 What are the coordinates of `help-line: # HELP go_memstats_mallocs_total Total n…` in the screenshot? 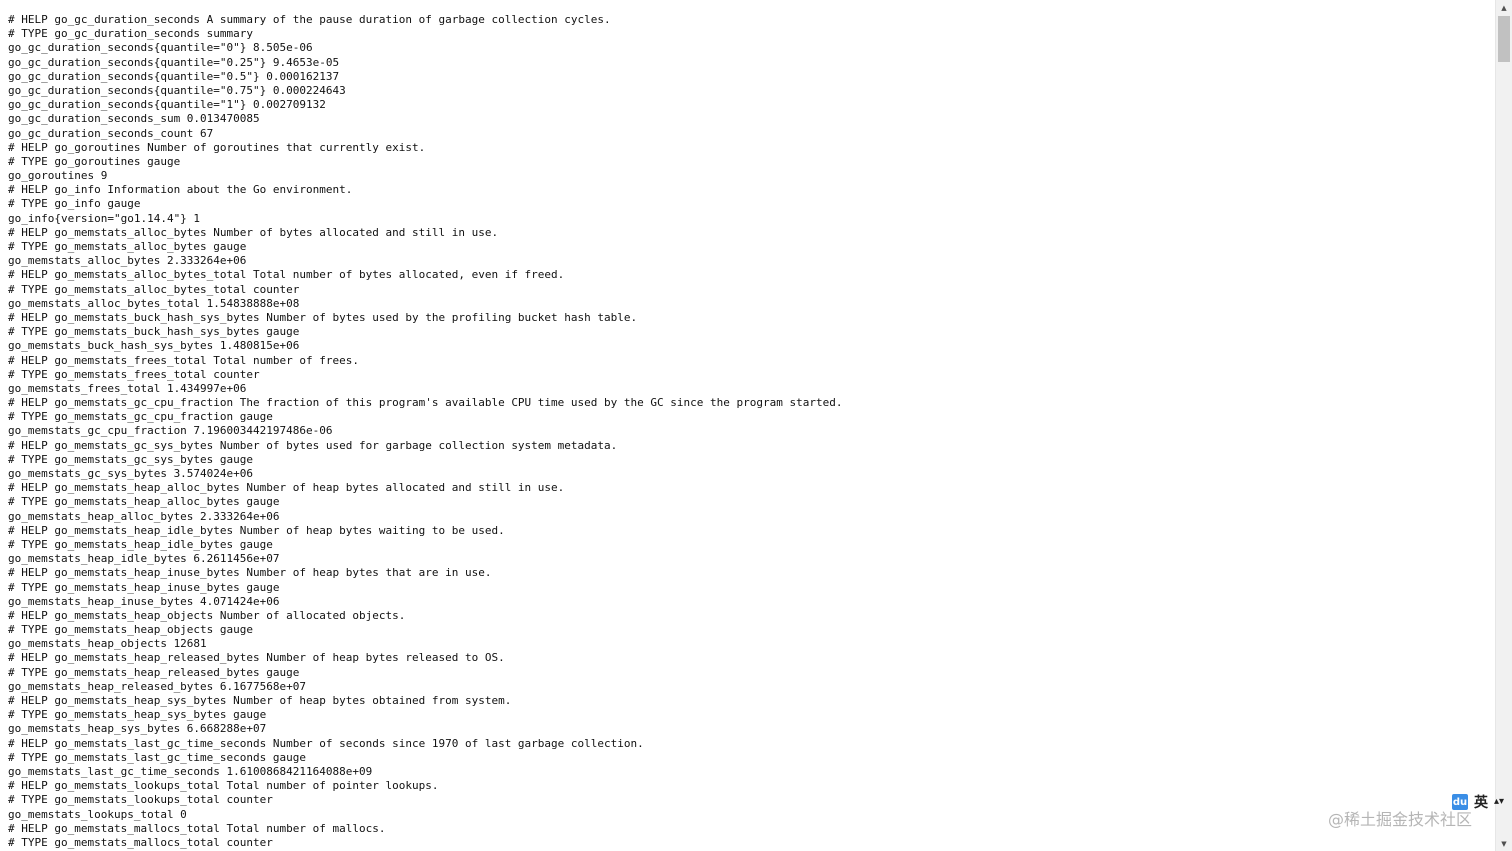 It's located at (197, 828).